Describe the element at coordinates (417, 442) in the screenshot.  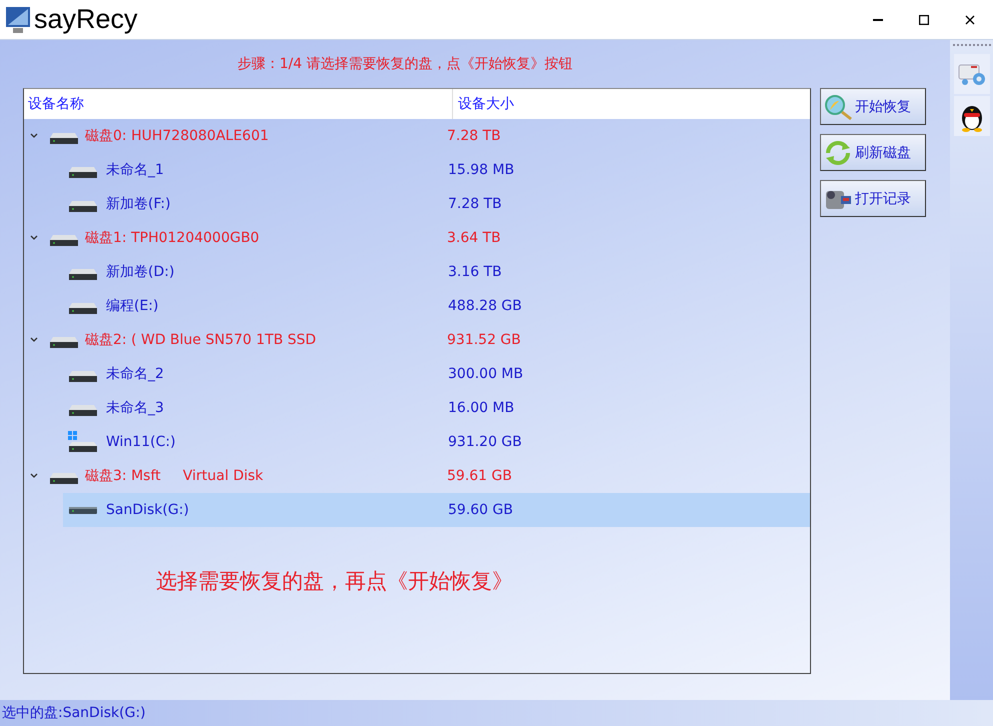
I see `partition-row: Win11(C:) 931.20 GB` at that location.